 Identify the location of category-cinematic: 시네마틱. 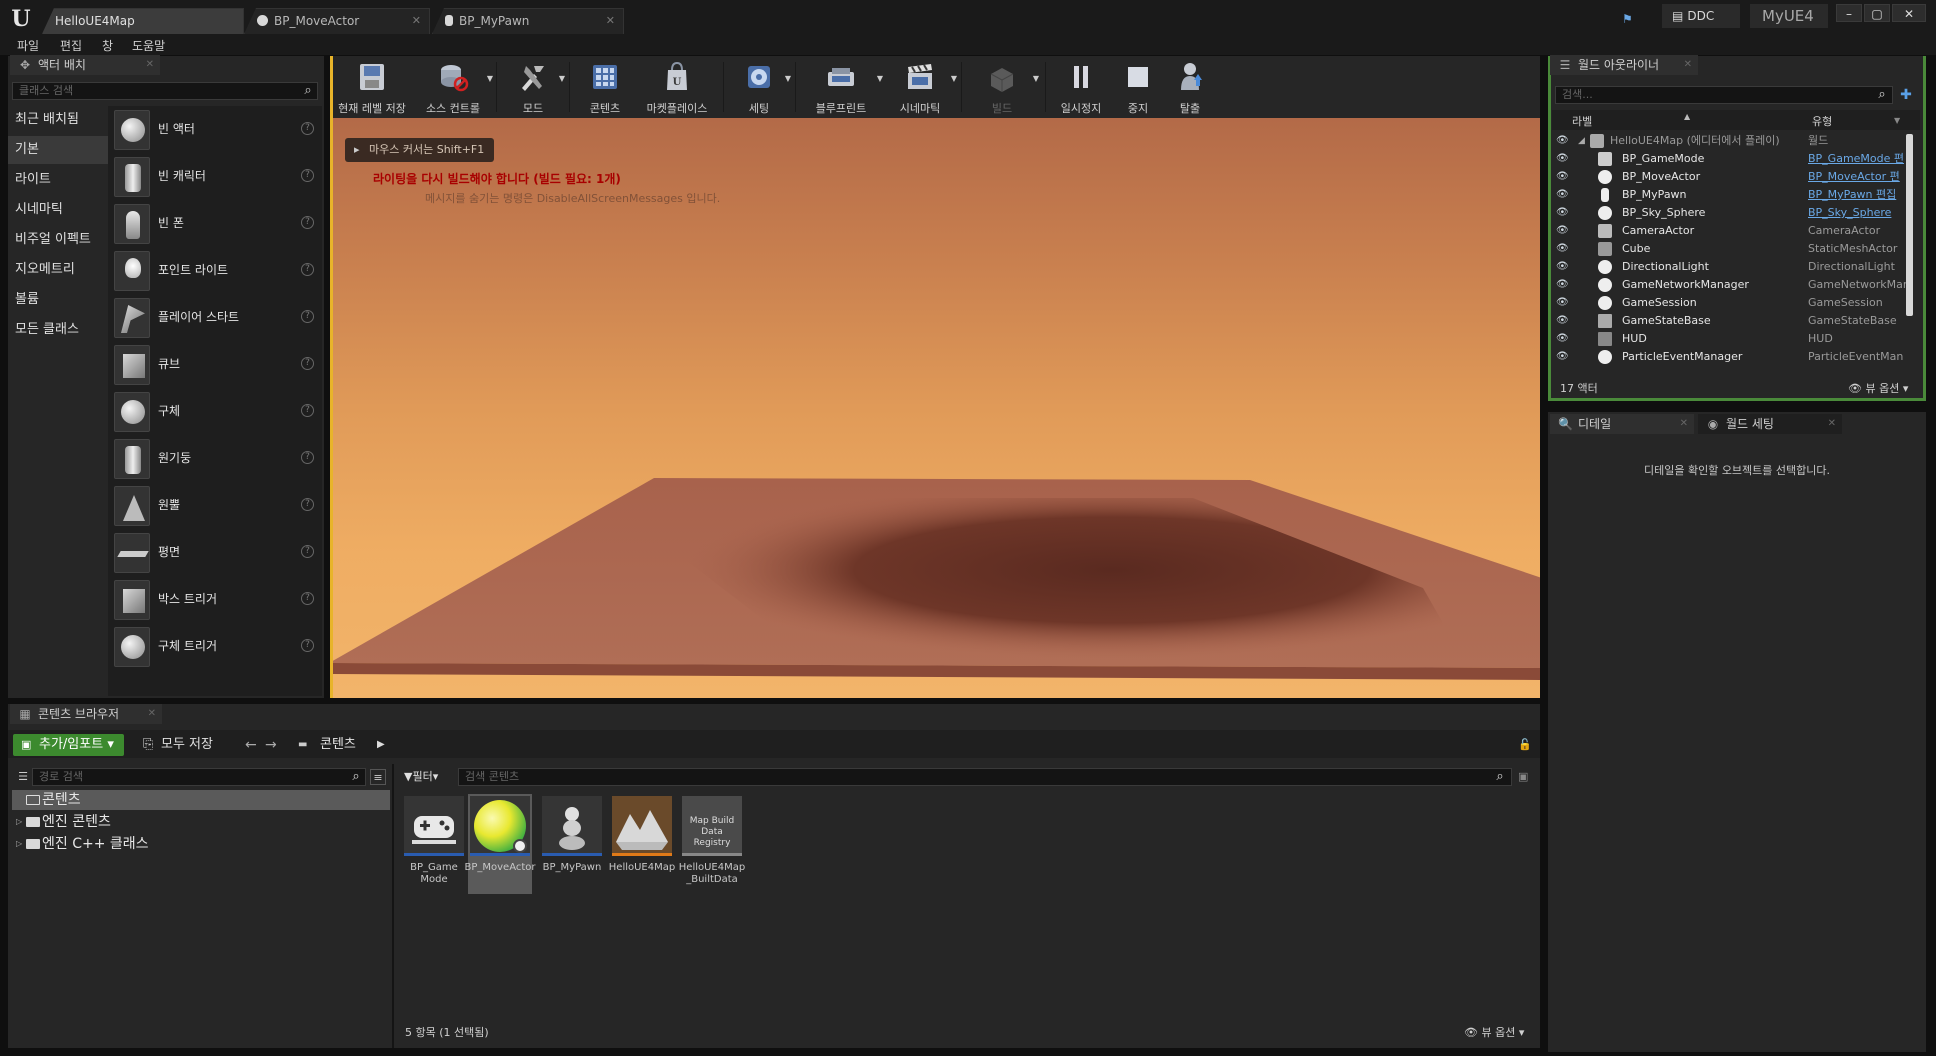
(58, 210).